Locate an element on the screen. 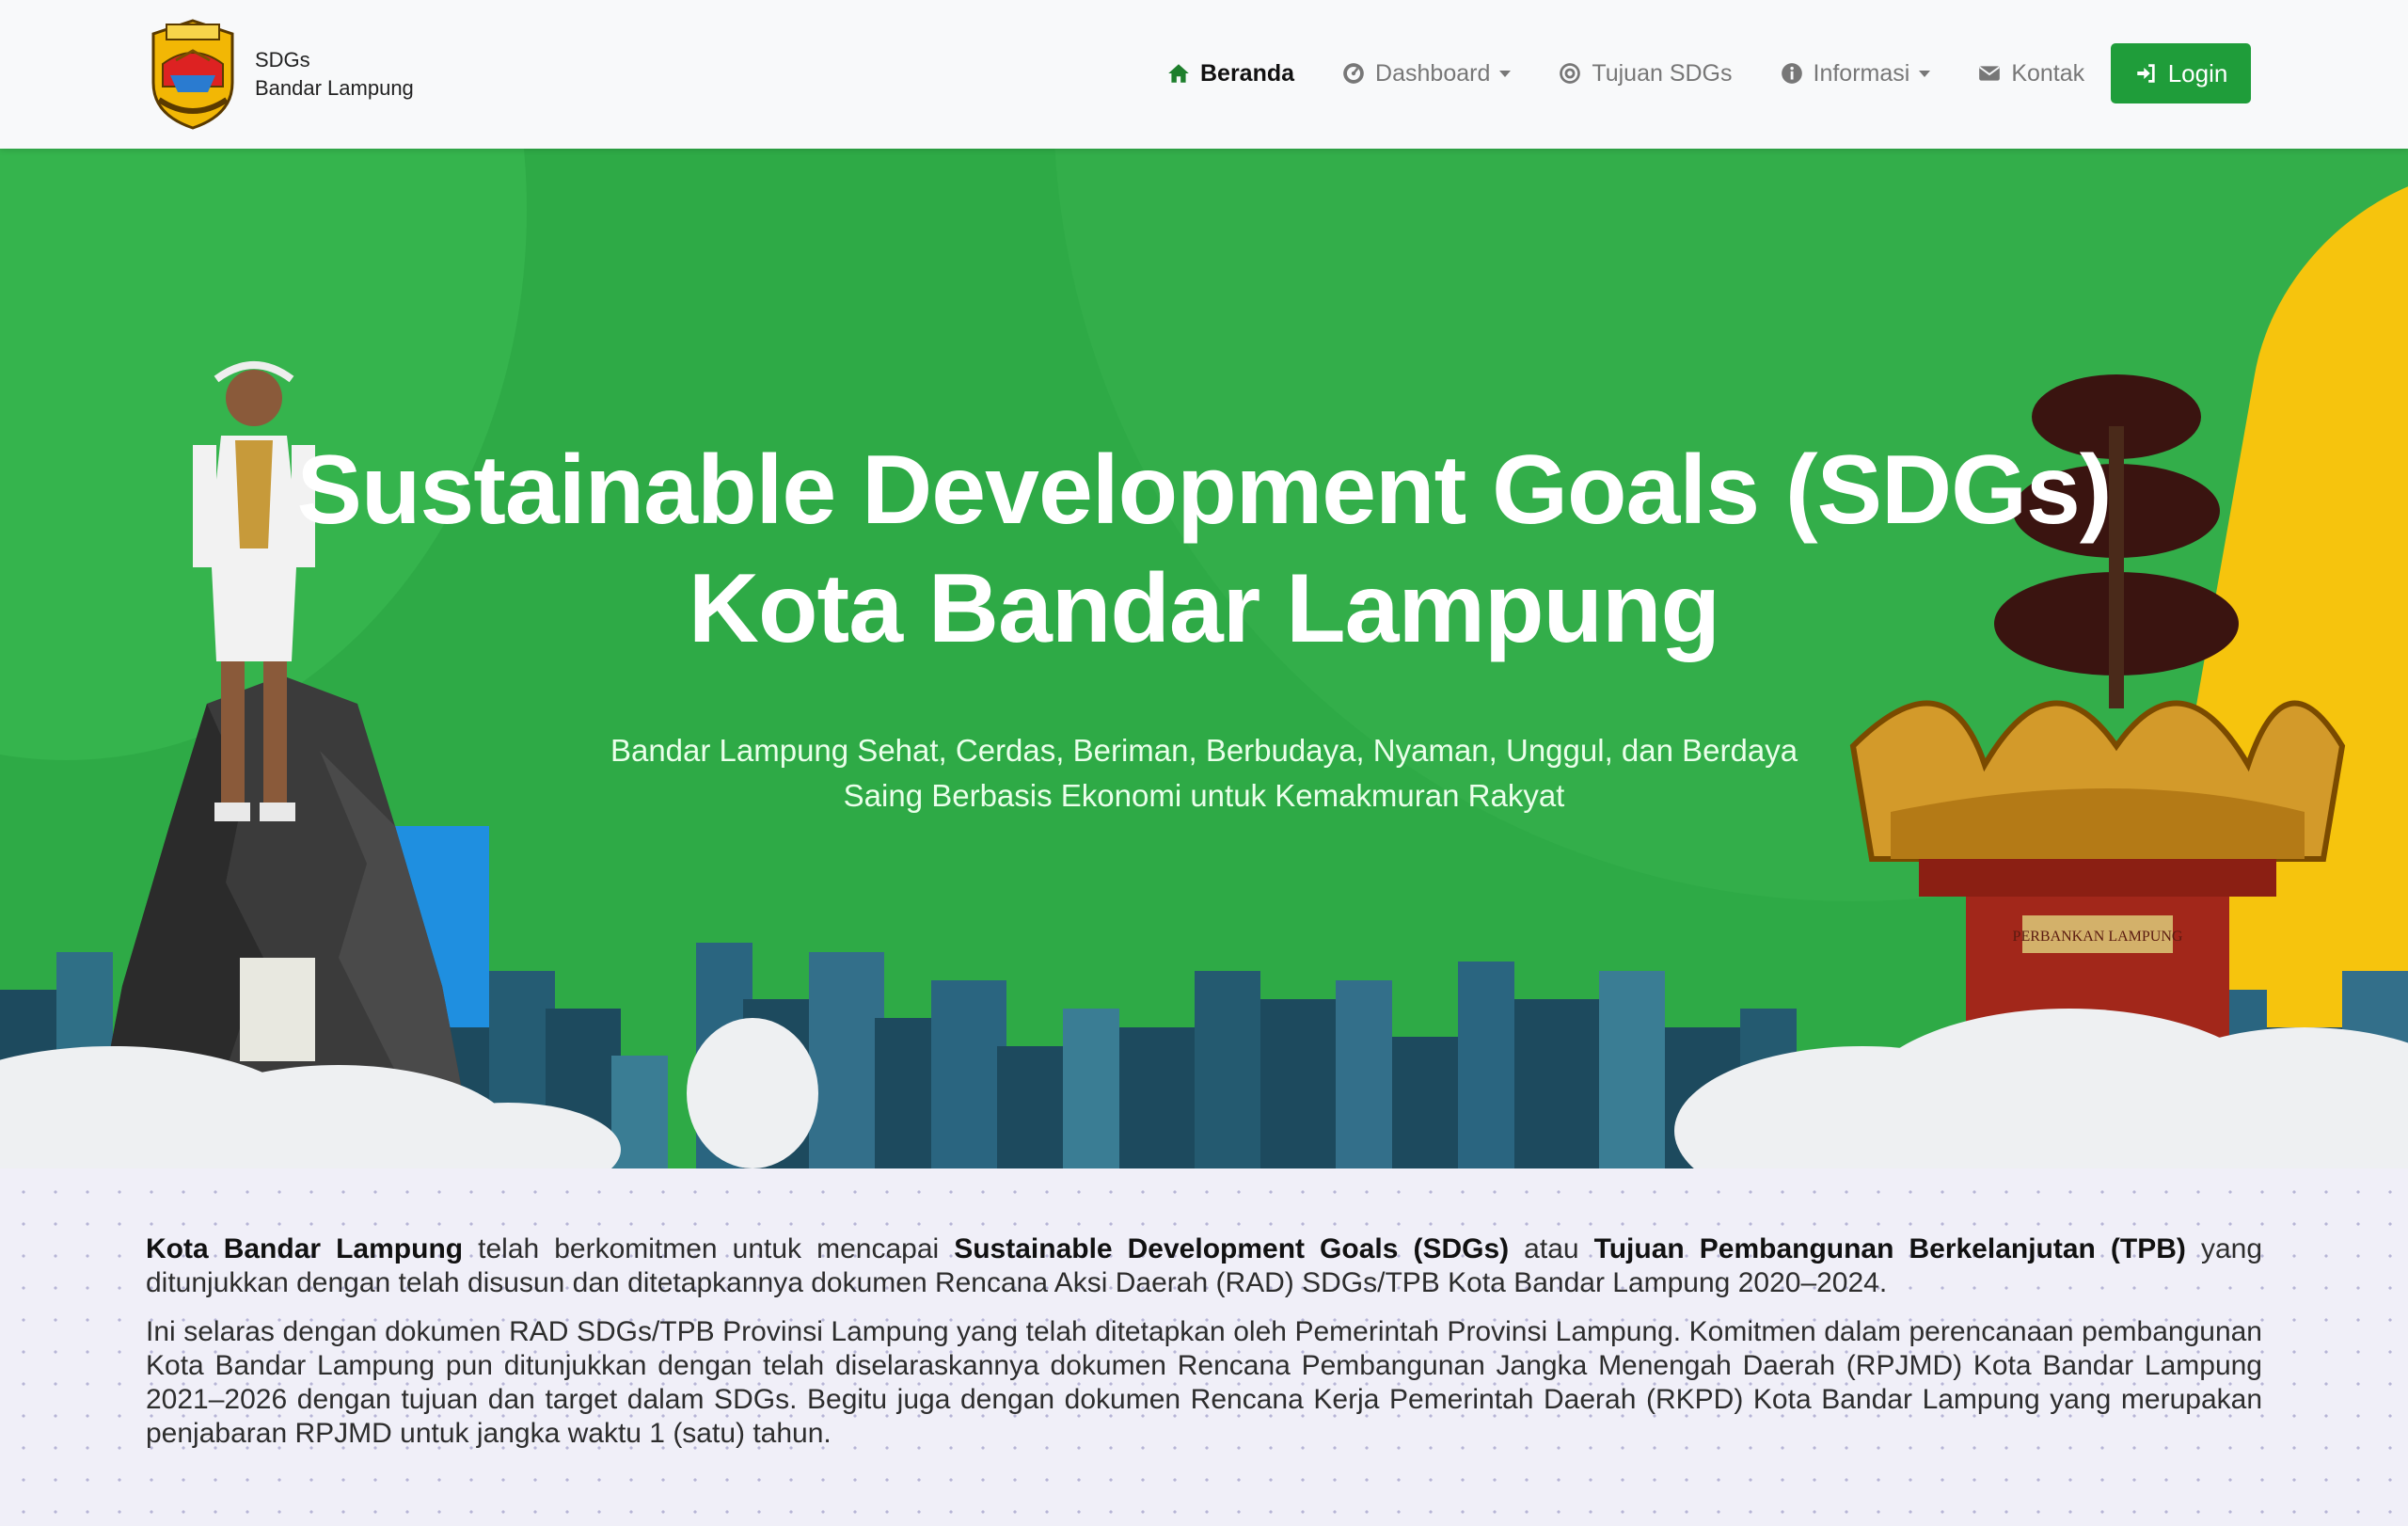  target-icon is located at coordinates (1571, 73).